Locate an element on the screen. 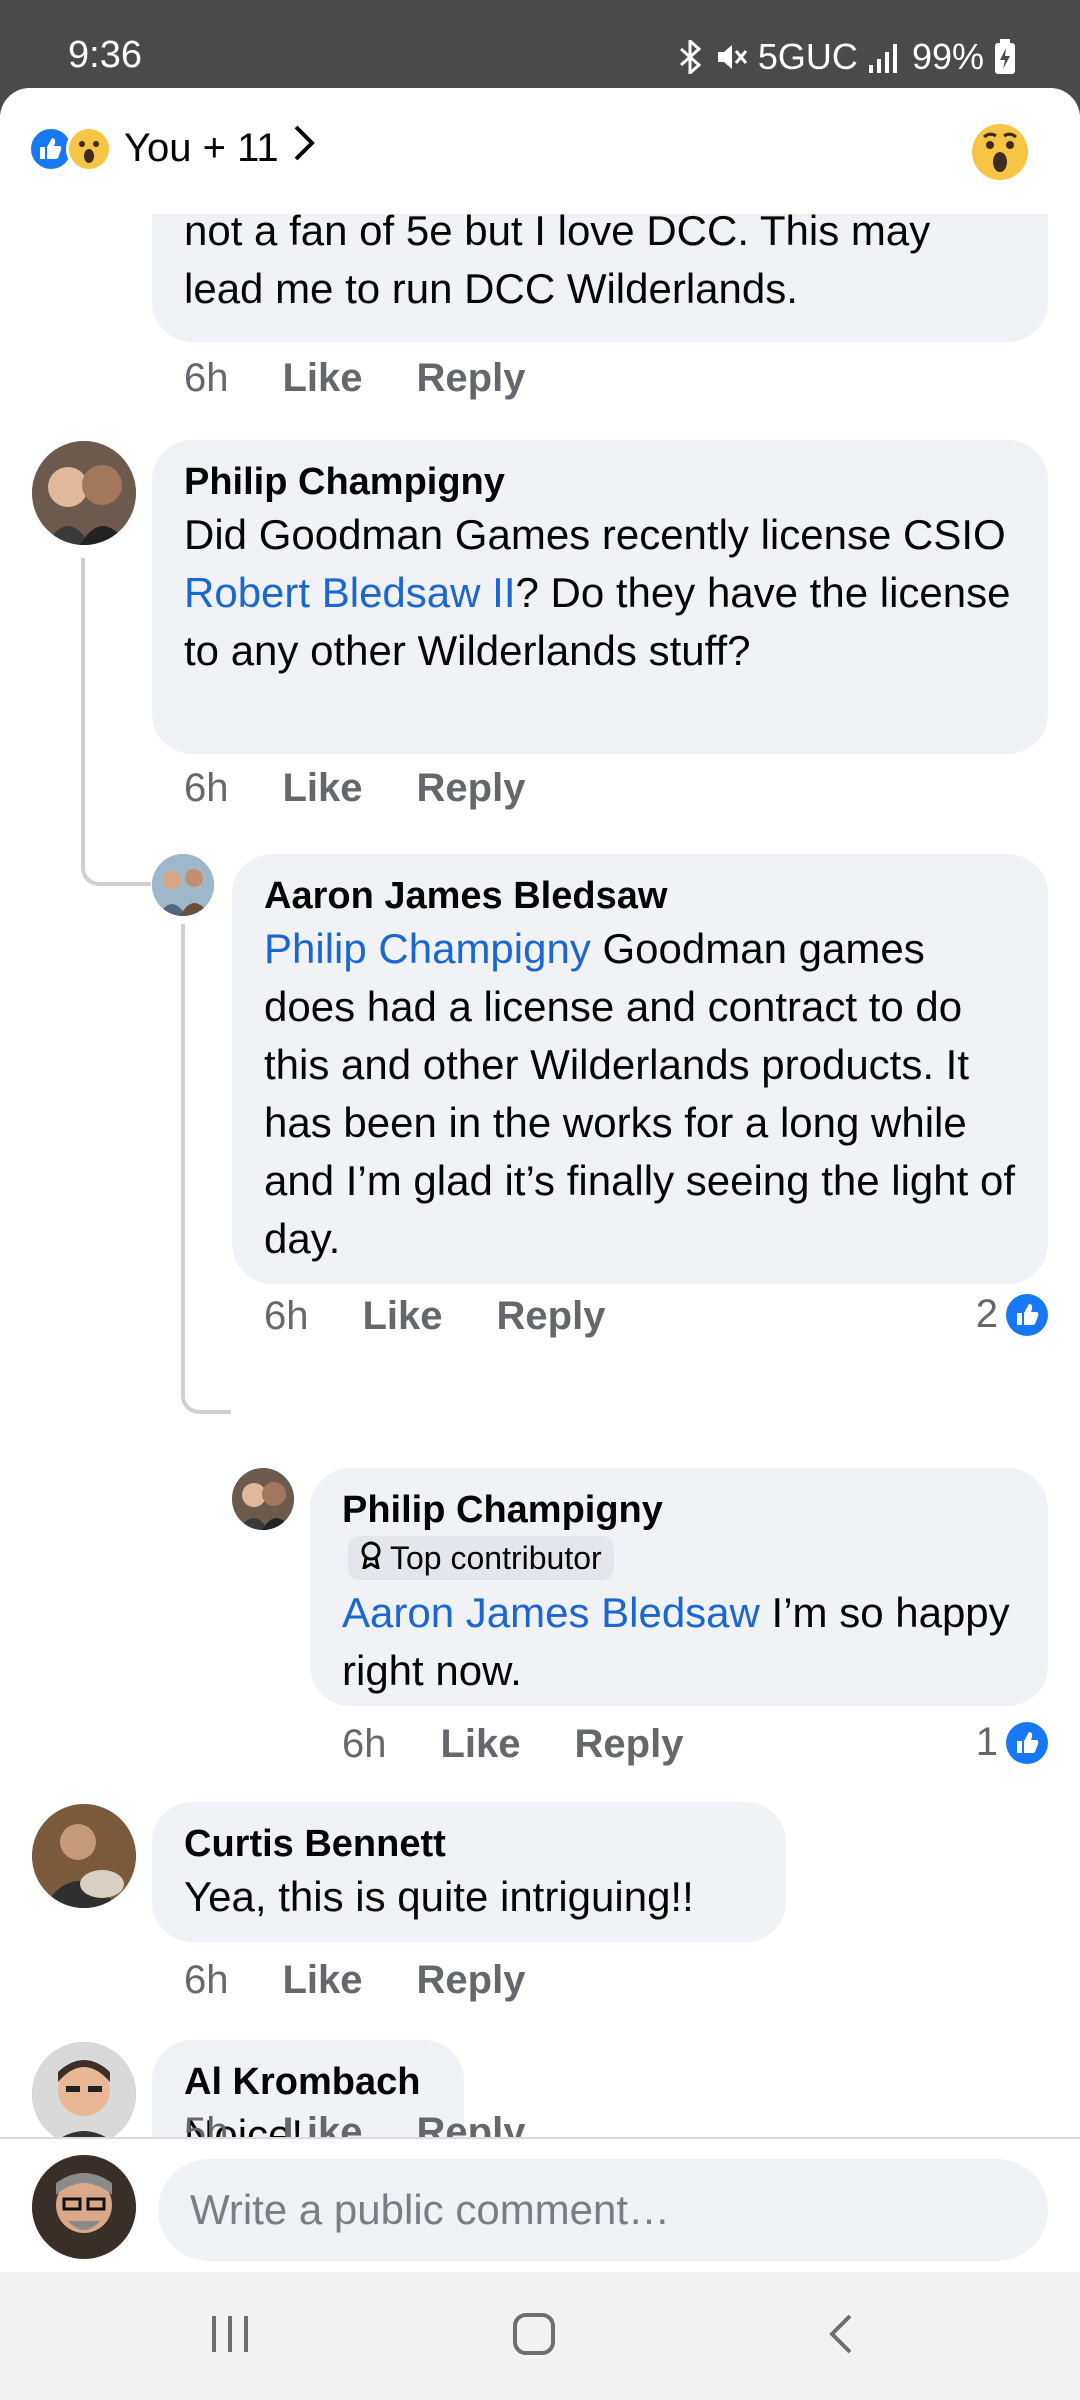  back-button is located at coordinates (842, 2336).